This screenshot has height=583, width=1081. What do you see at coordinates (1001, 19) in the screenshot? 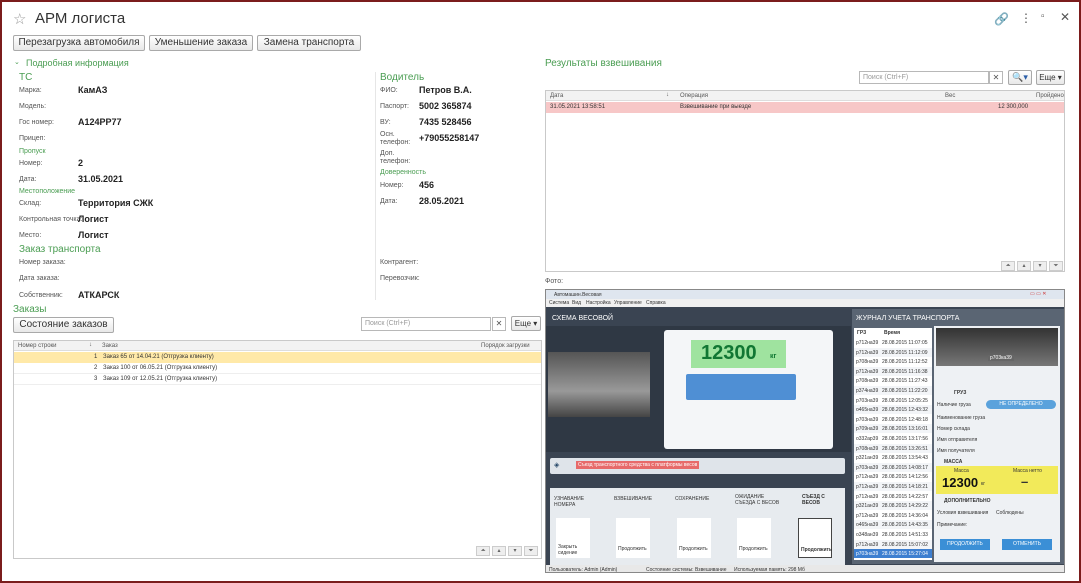
I see `link-icon: 🔗` at bounding box center [1001, 19].